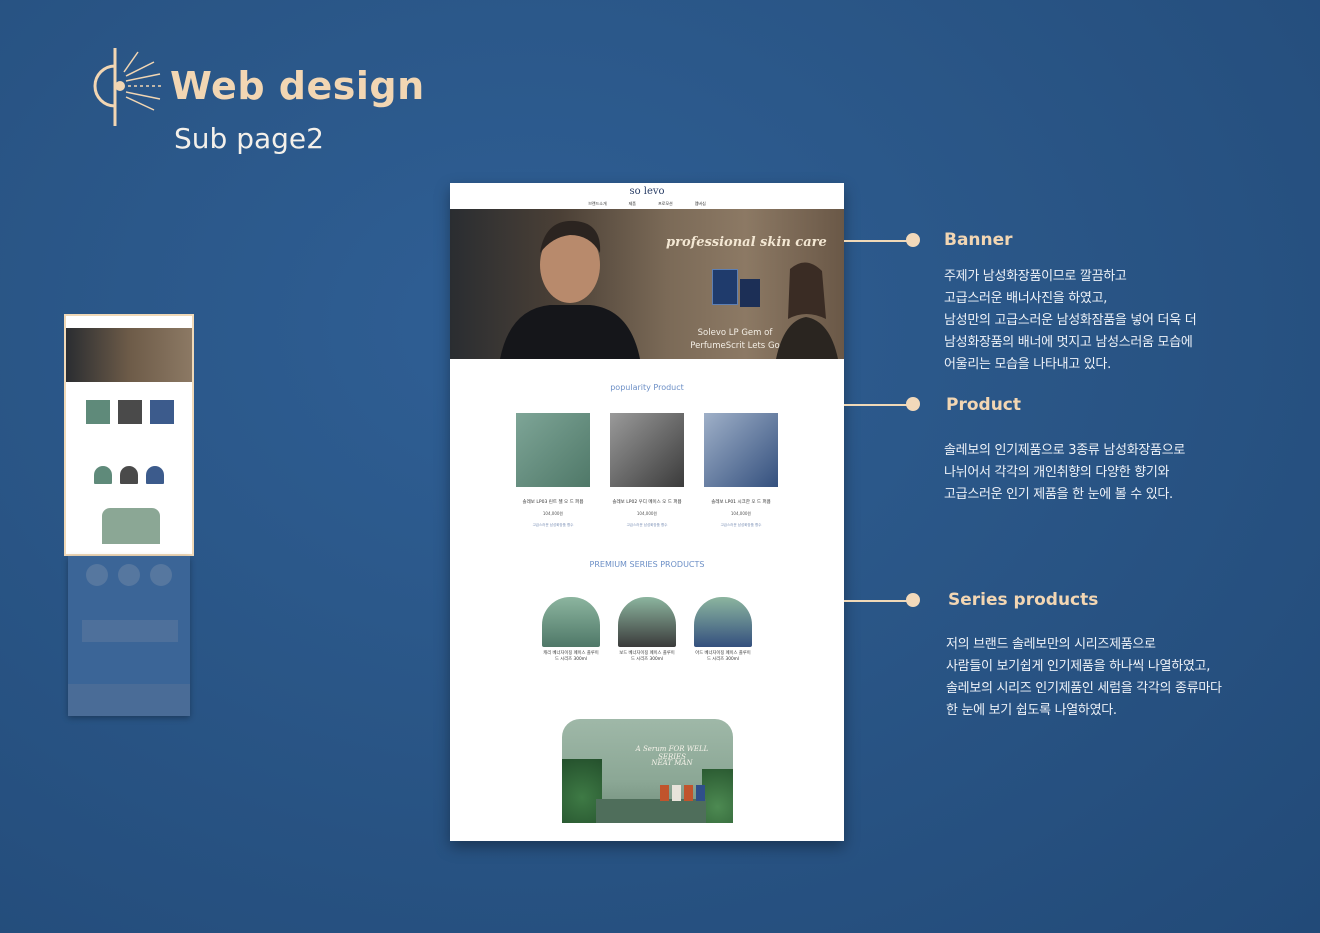  Describe the element at coordinates (723, 656) in the screenshot. I see `series-name: 아드 베너자이징 페이스 플루이드 시리즈 300ml` at that location.